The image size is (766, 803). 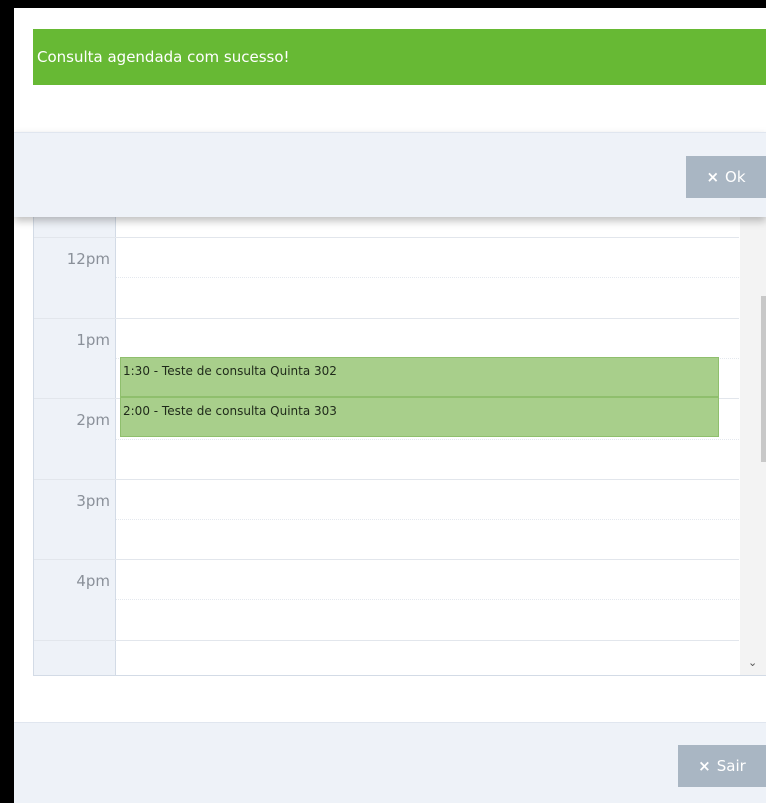 What do you see at coordinates (88, 259) in the screenshot?
I see `hour-label-12pm: 12pm` at bounding box center [88, 259].